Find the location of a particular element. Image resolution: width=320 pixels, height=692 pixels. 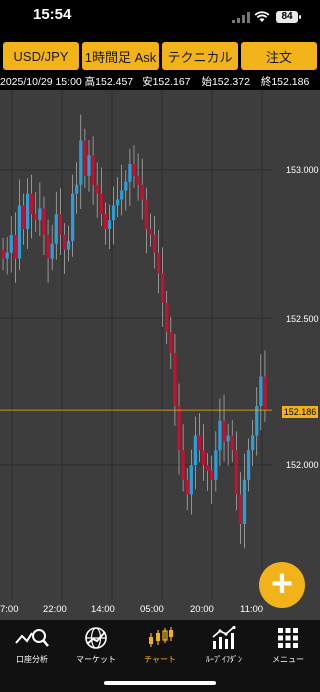

tab-loop-ifdone: ﾙｰﾌﾟｲﾌﾀﾞﾝ is located at coordinates (224, 646).